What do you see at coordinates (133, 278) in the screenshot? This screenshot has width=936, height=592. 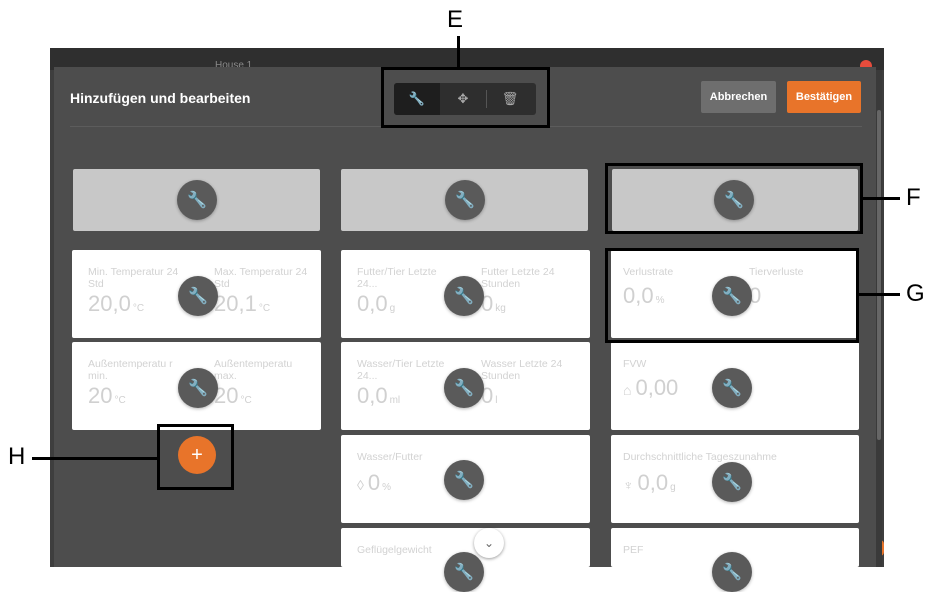 I see `metric-label: Min. Temperatur 24 Std` at bounding box center [133, 278].